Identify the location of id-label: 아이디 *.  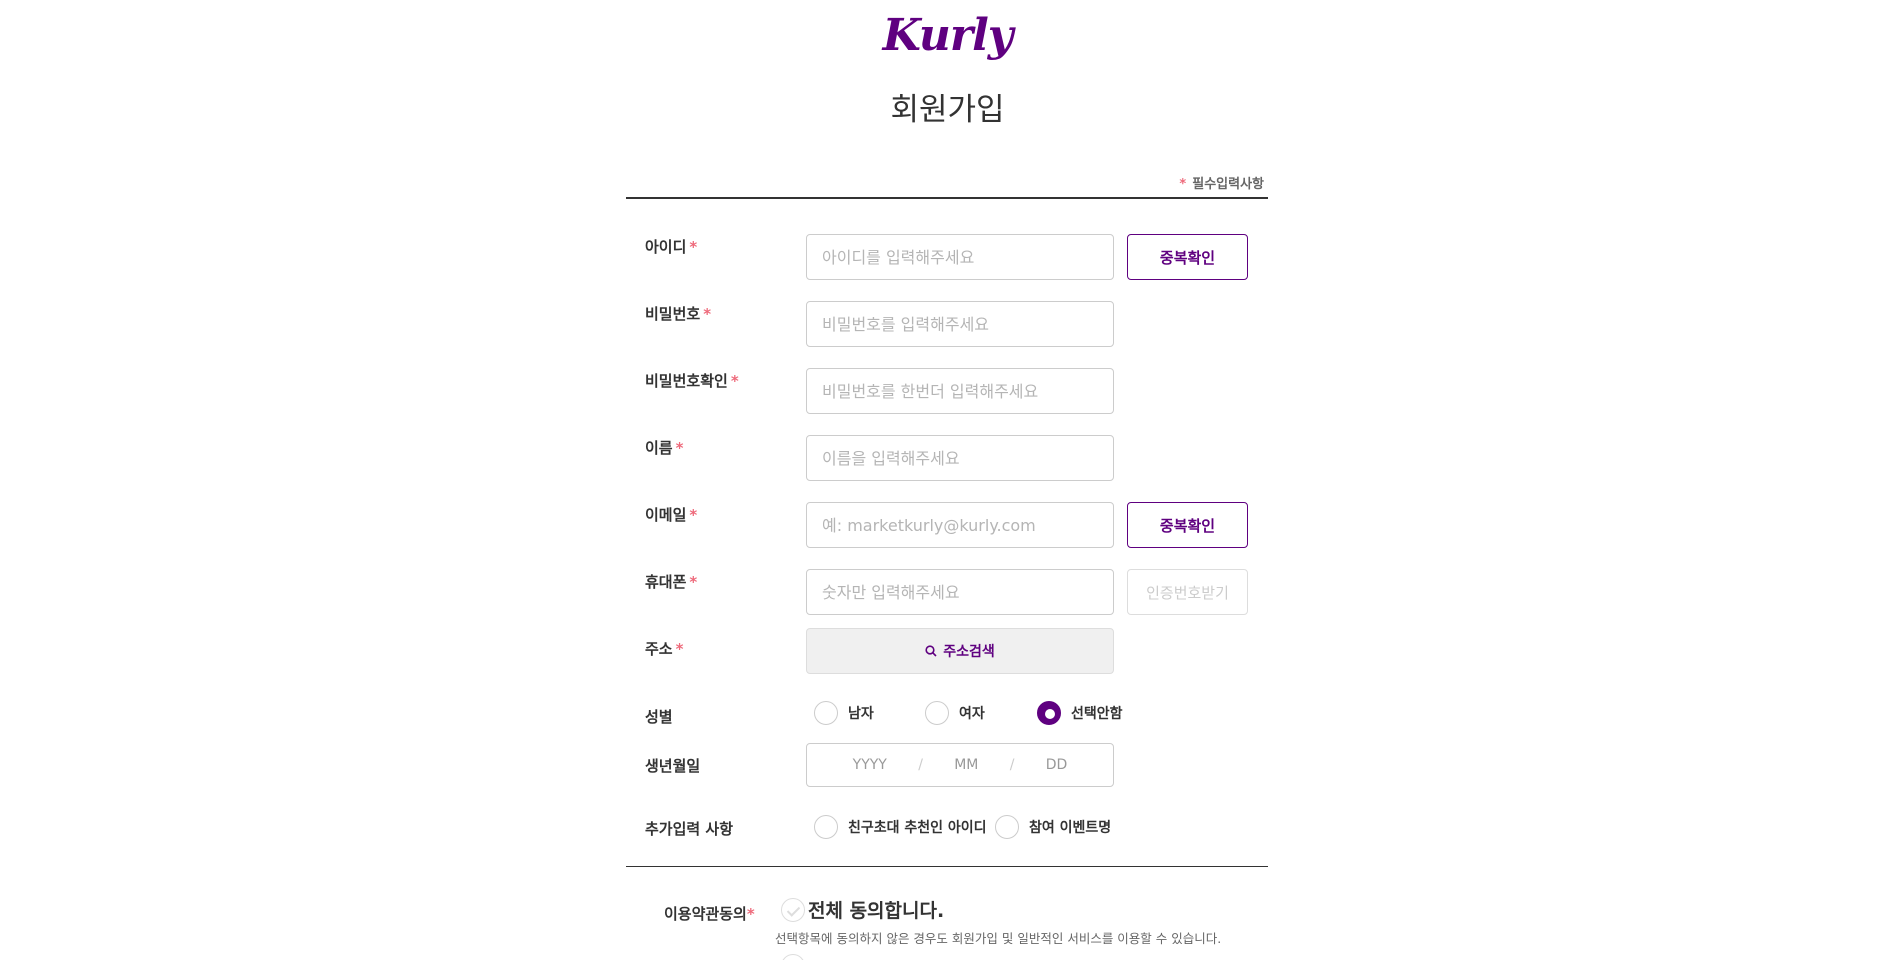
(671, 247).